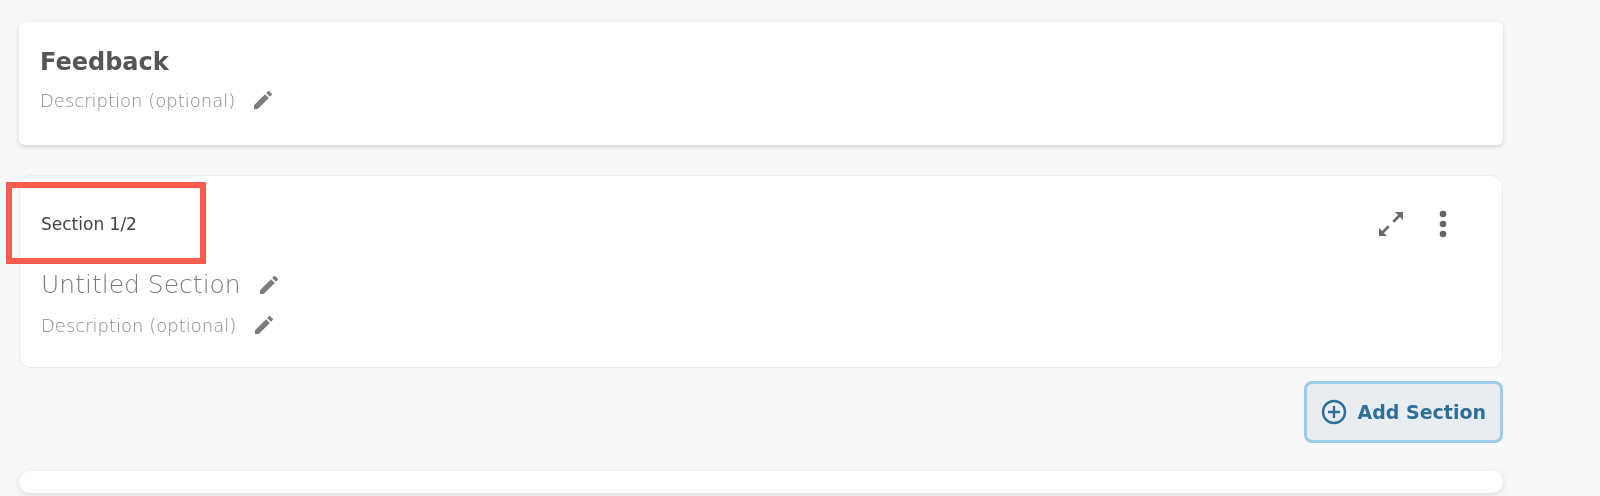 The width and height of the screenshot is (1600, 496). Describe the element at coordinates (141, 284) in the screenshot. I see `section-title-placeholder: Untitled Section` at that location.